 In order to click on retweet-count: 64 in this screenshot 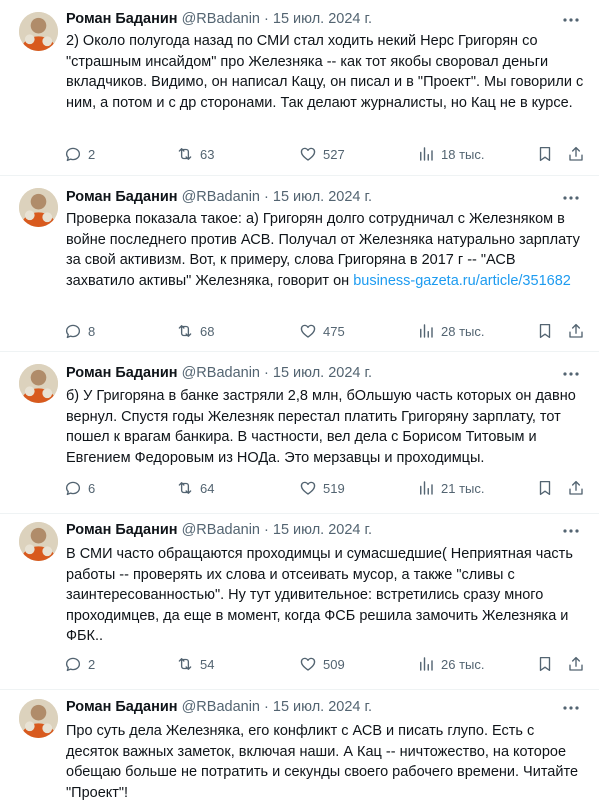, I will do `click(207, 488)`.